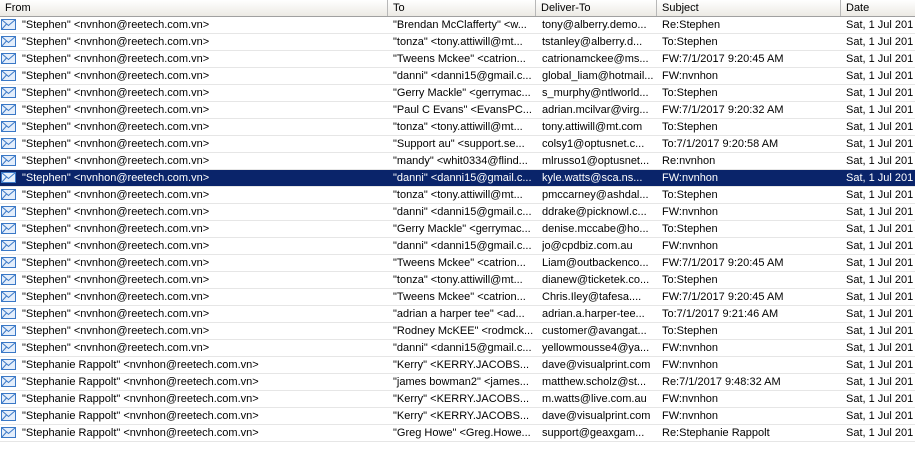 The height and width of the screenshot is (449, 915). What do you see at coordinates (723, 110) in the screenshot?
I see `cell-subject: FW:7/1/2017 9:20:32 AM` at bounding box center [723, 110].